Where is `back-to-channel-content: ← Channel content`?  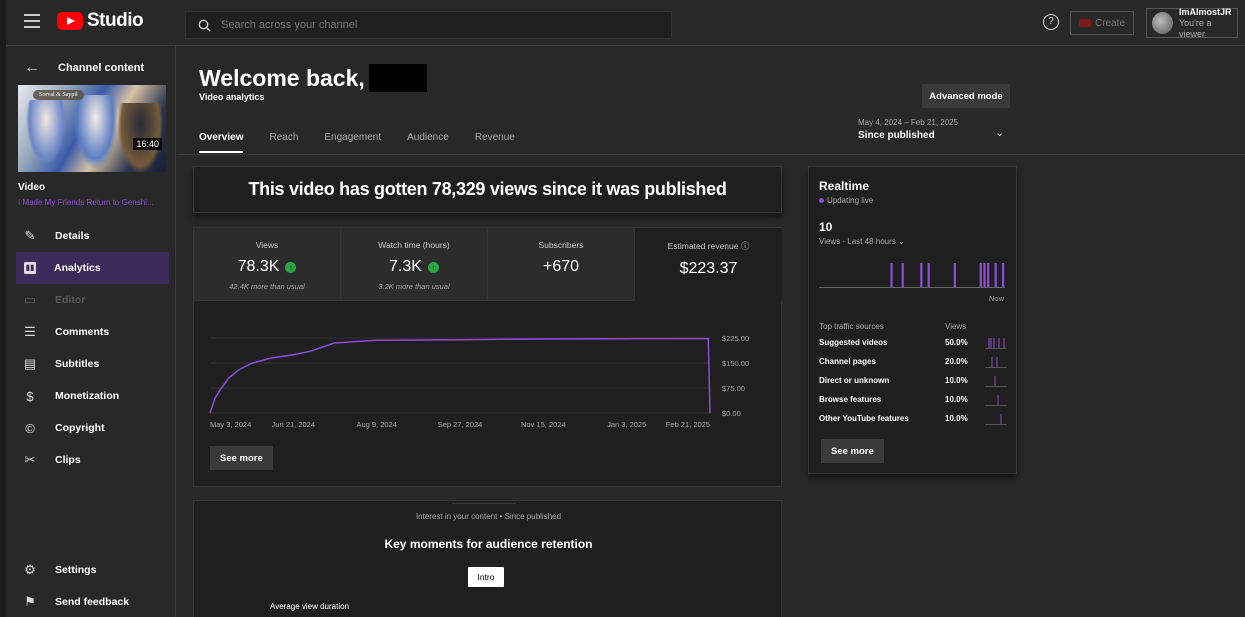
back-to-channel-content: ← Channel content is located at coordinates (84, 68).